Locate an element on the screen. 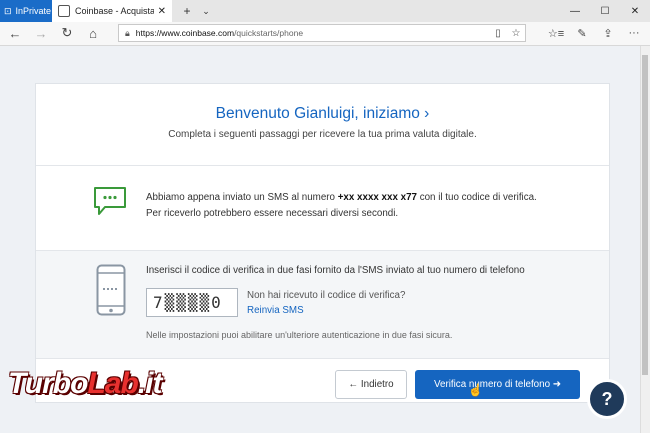 This screenshot has height=433, width=650. maximize-button: ☐ is located at coordinates (605, 11).